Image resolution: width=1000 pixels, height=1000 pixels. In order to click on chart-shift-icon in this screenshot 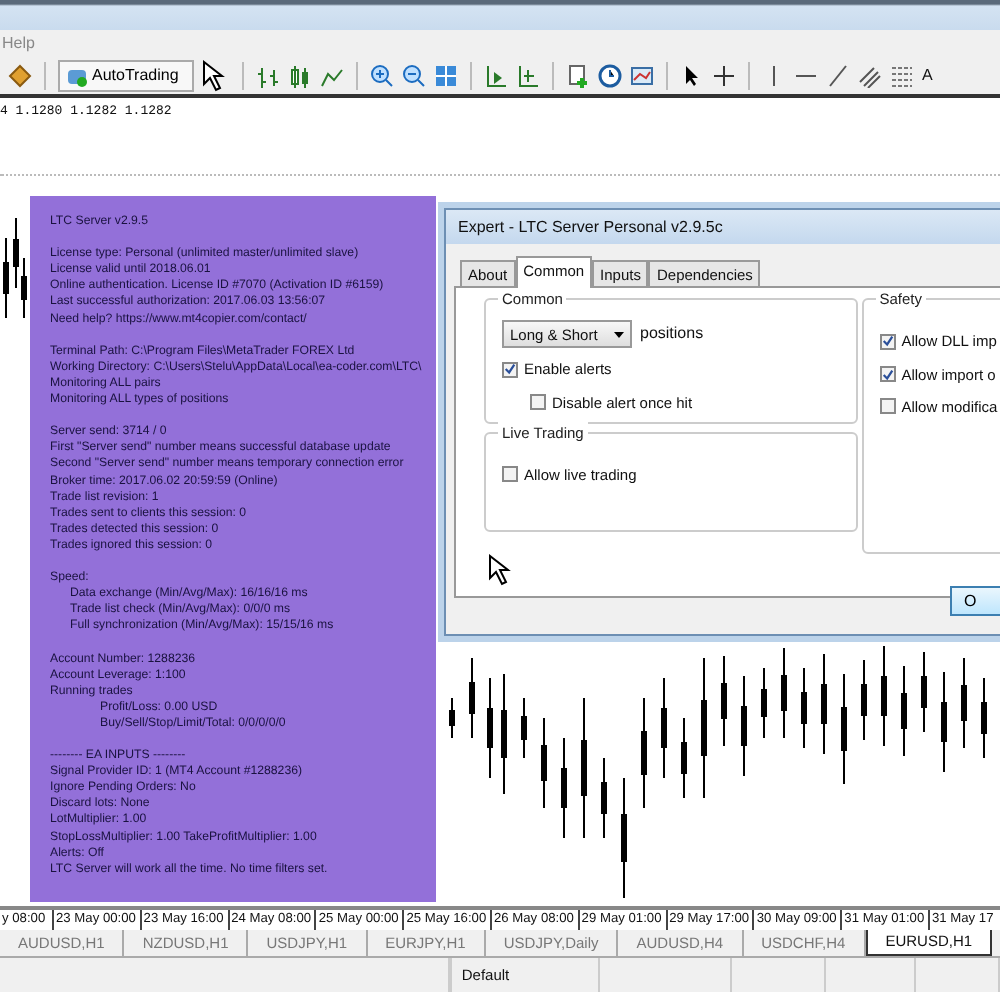, I will do `click(496, 76)`.